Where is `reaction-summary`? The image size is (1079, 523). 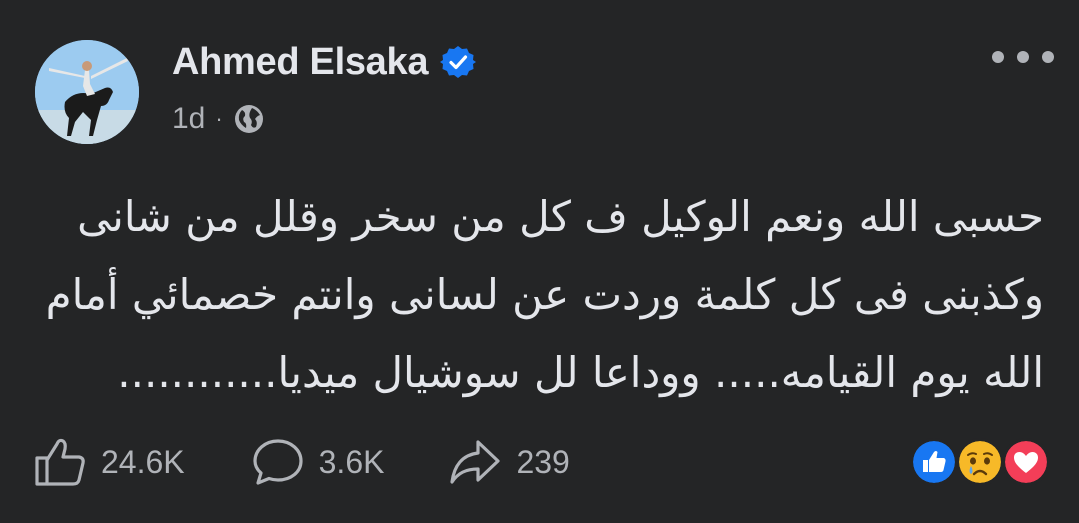 reaction-summary is located at coordinates (980, 462).